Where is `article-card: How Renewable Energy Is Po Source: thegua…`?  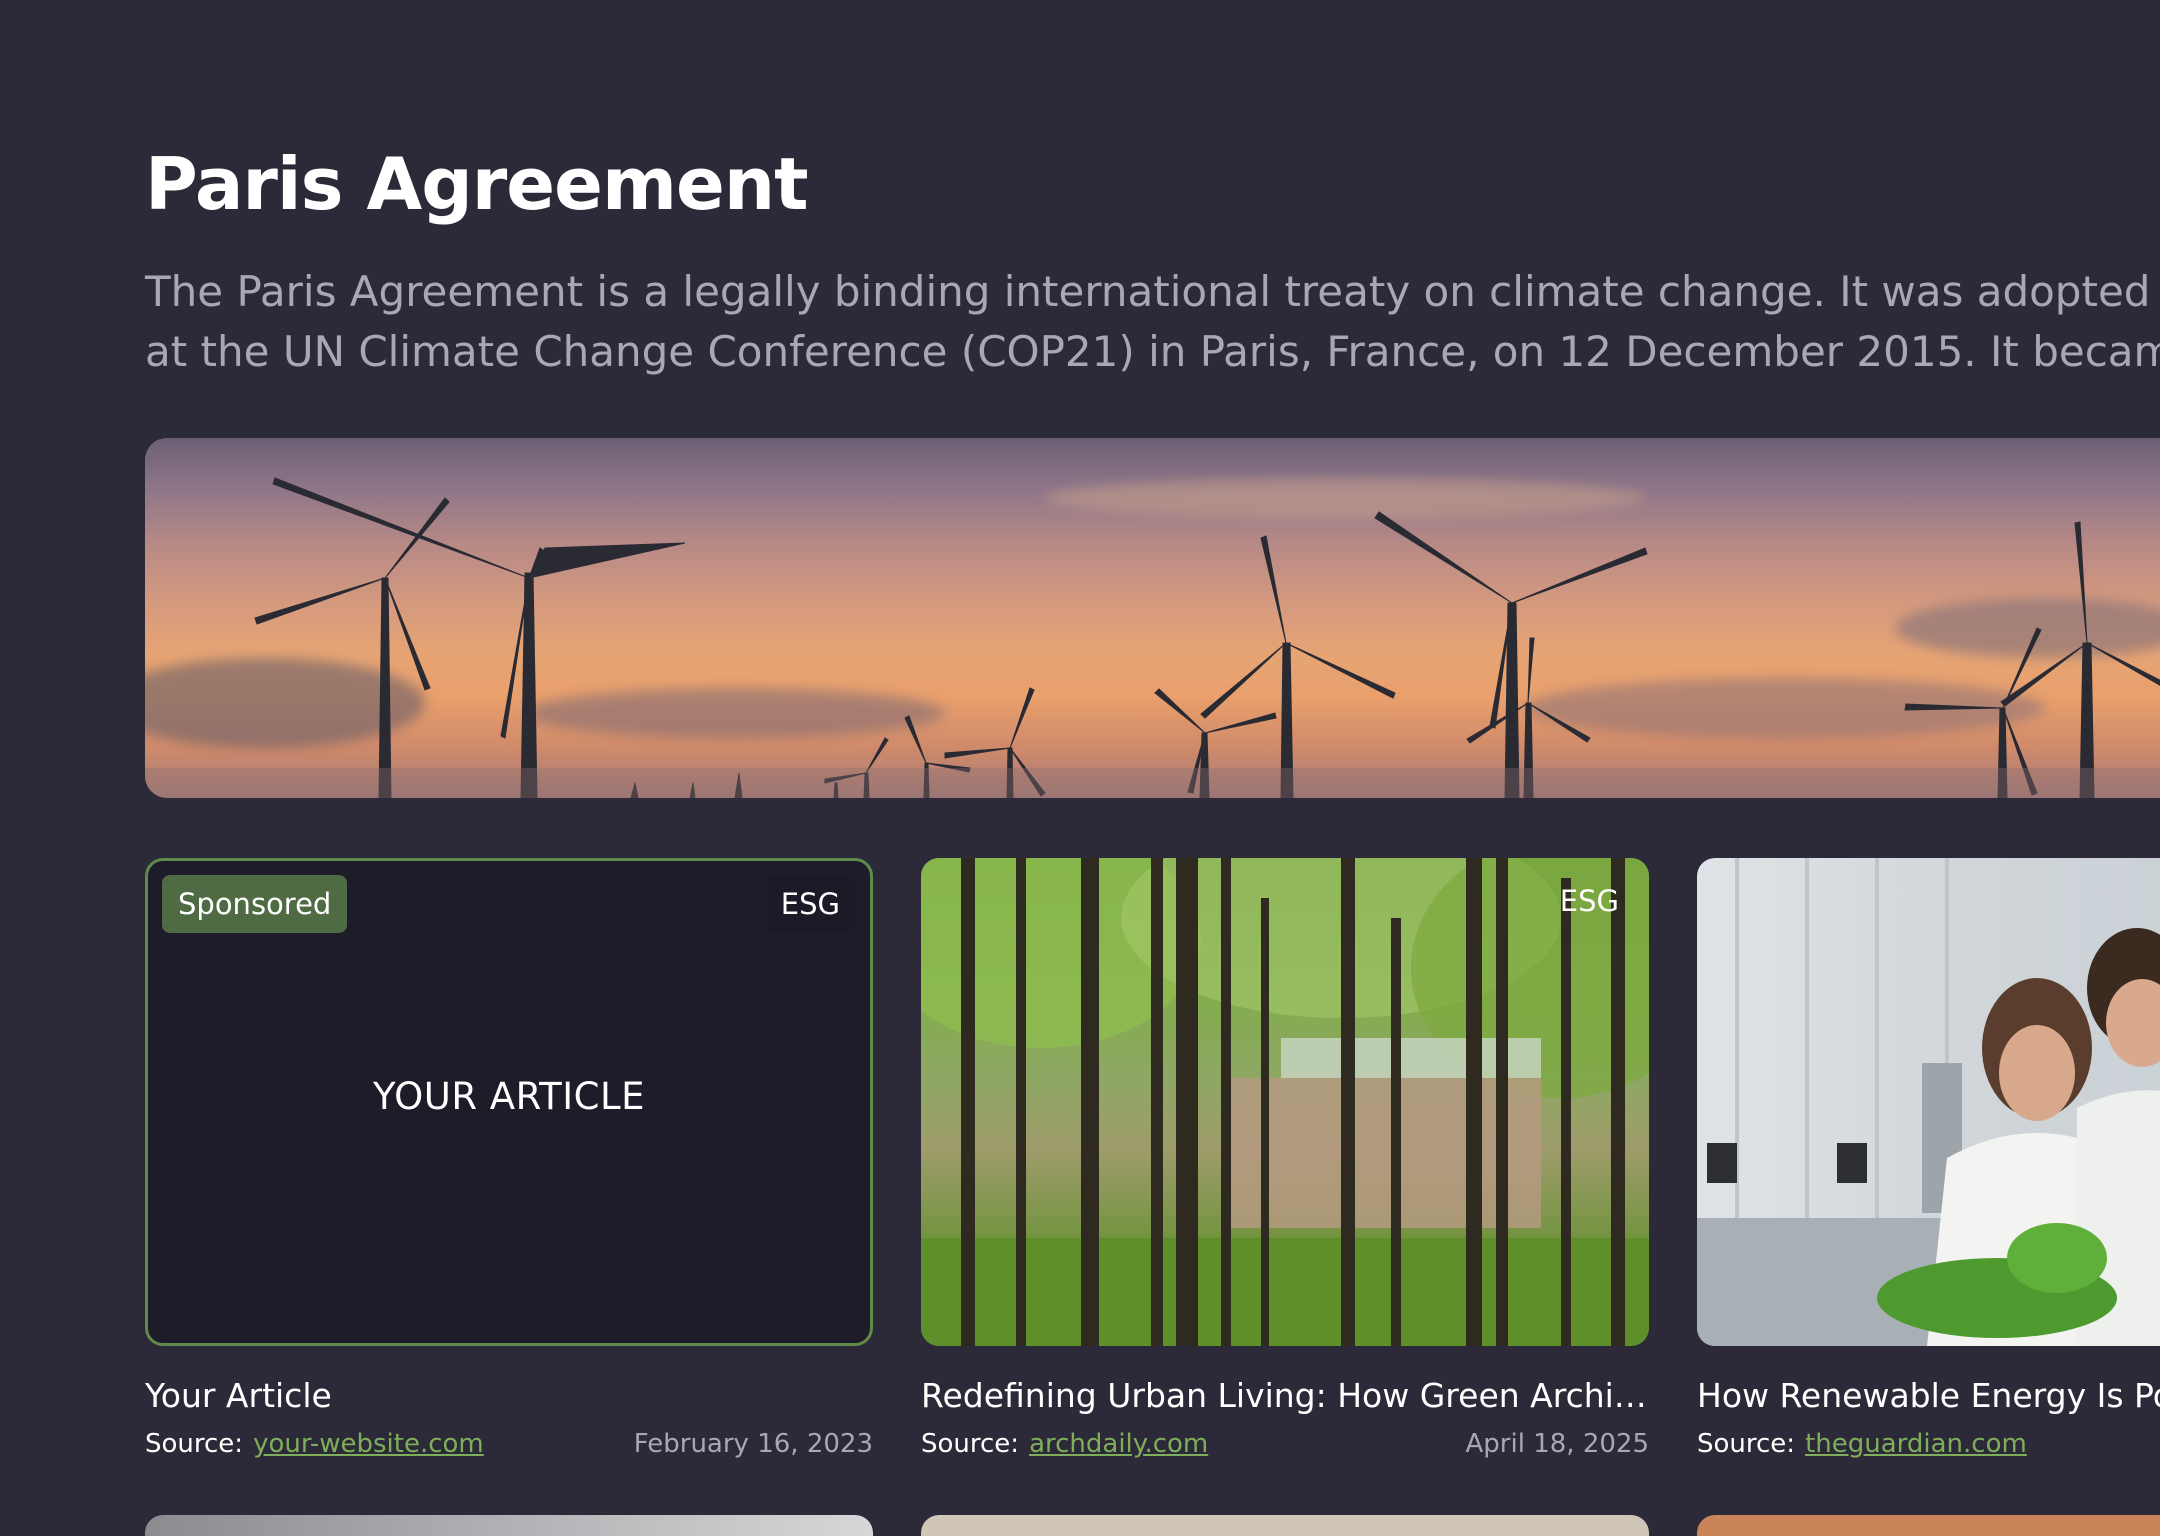
article-card: How Renewable Energy Is Po Source: thegua… is located at coordinates (1928, 1161).